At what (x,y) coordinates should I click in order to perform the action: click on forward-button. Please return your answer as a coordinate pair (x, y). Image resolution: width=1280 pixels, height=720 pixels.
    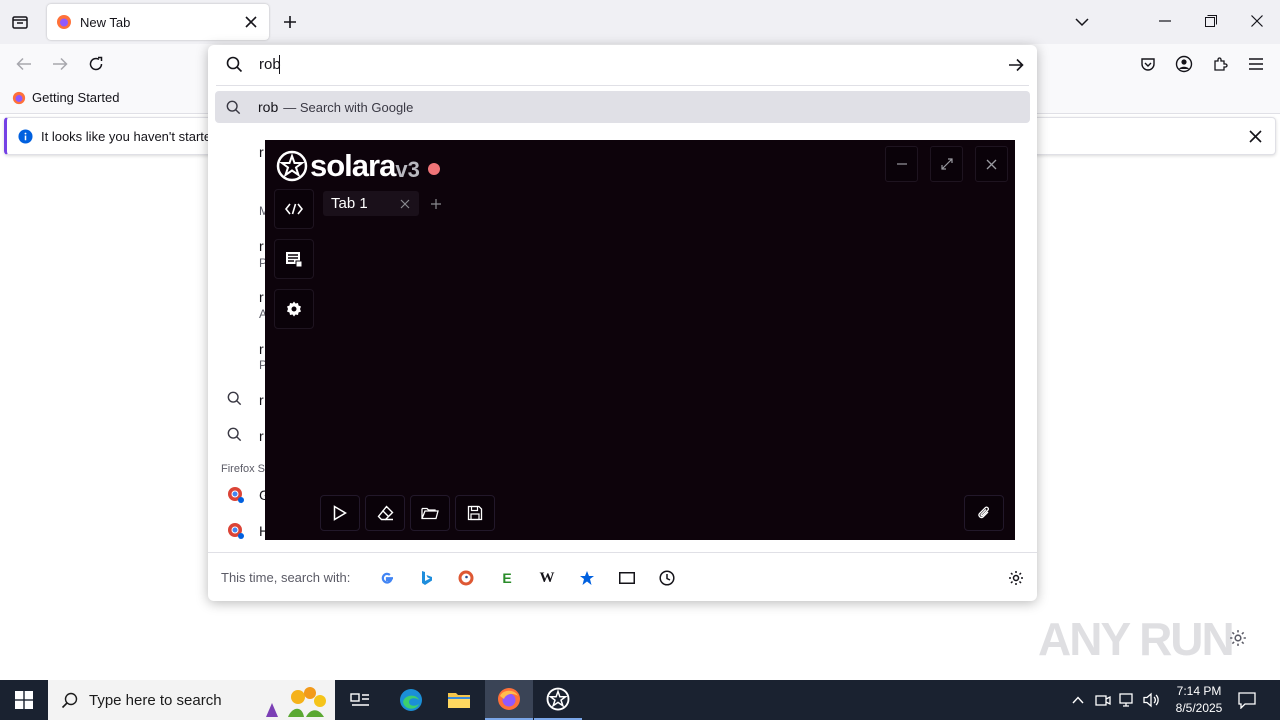
    Looking at the image, I should click on (60, 64).